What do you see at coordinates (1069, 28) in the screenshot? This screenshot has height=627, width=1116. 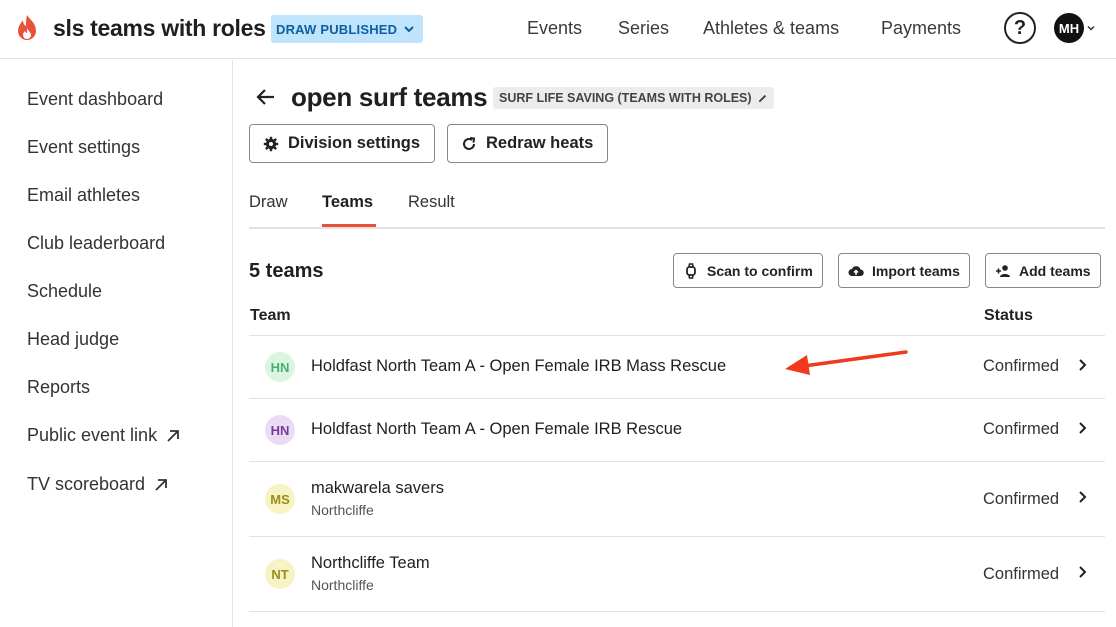 I see `avatar: MH` at bounding box center [1069, 28].